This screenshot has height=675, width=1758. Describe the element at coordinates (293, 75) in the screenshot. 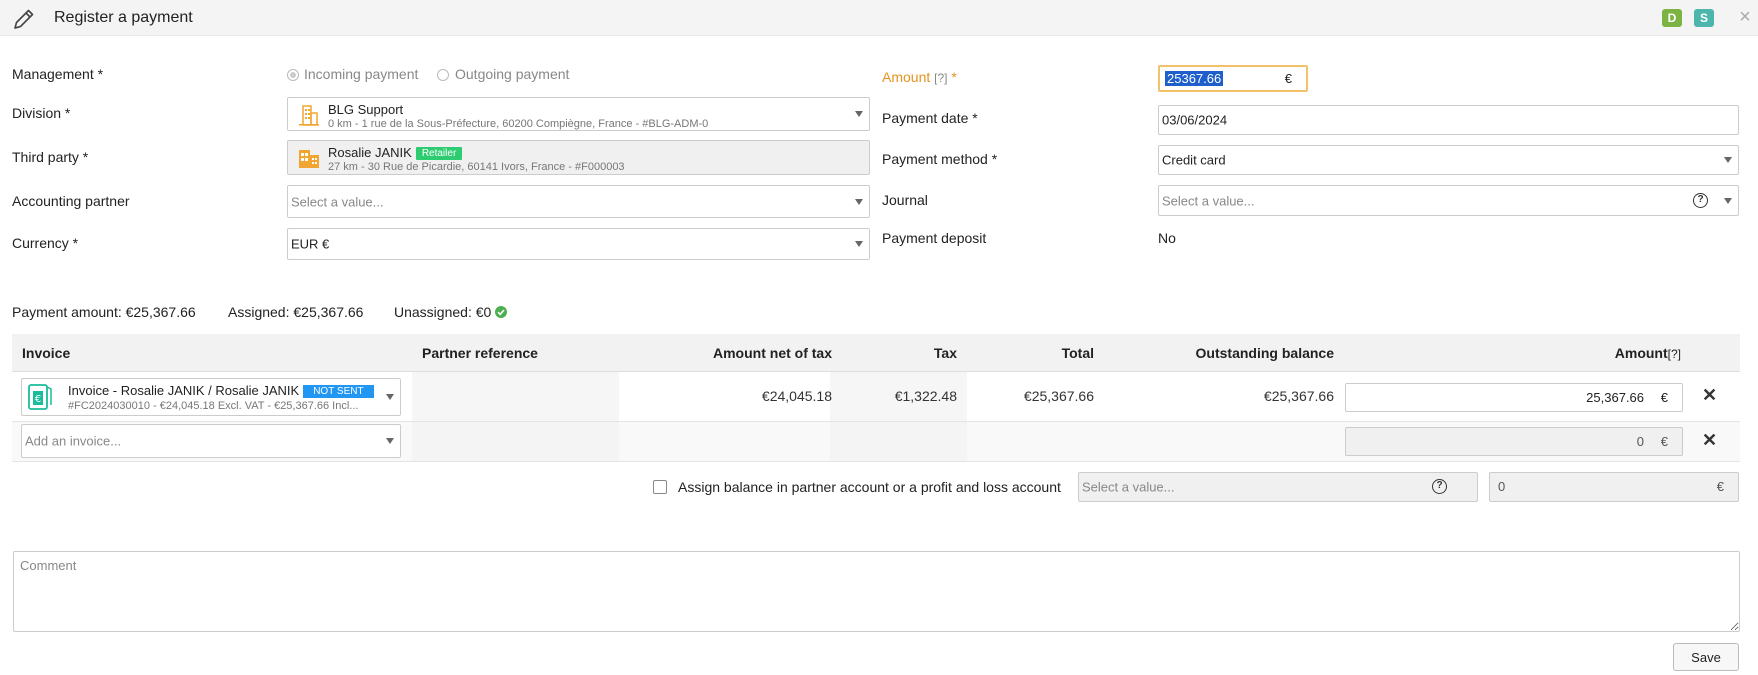

I see `radio-incoming-payment` at that location.